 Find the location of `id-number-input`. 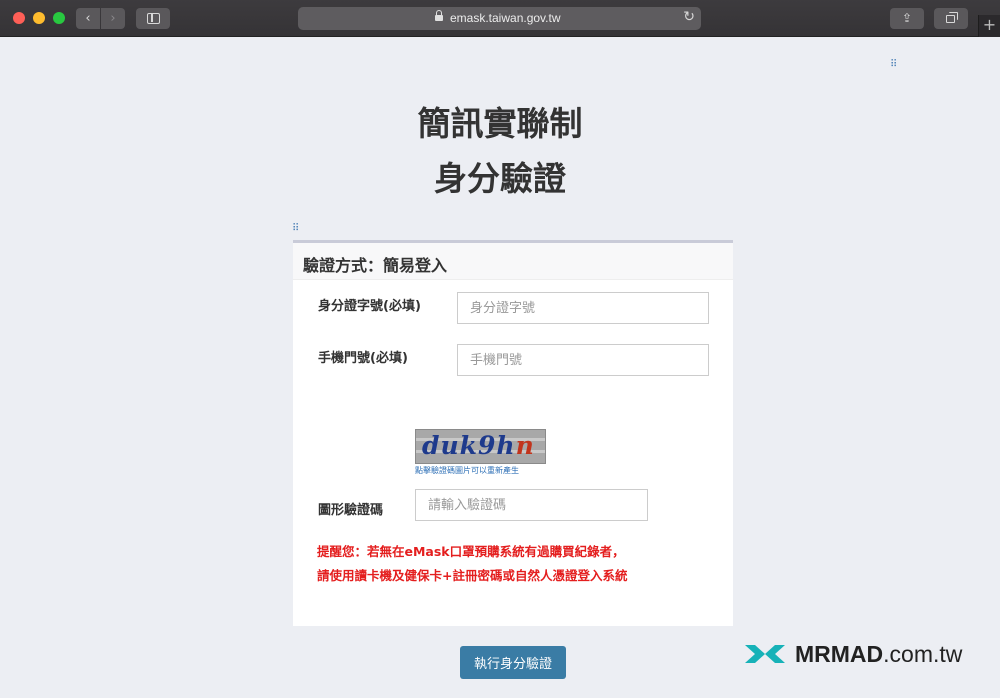

id-number-input is located at coordinates (583, 308).